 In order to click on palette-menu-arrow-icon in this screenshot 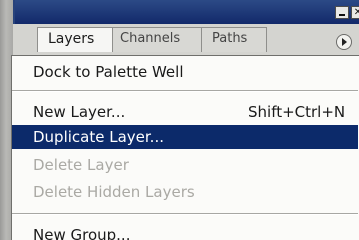, I will do `click(344, 42)`.